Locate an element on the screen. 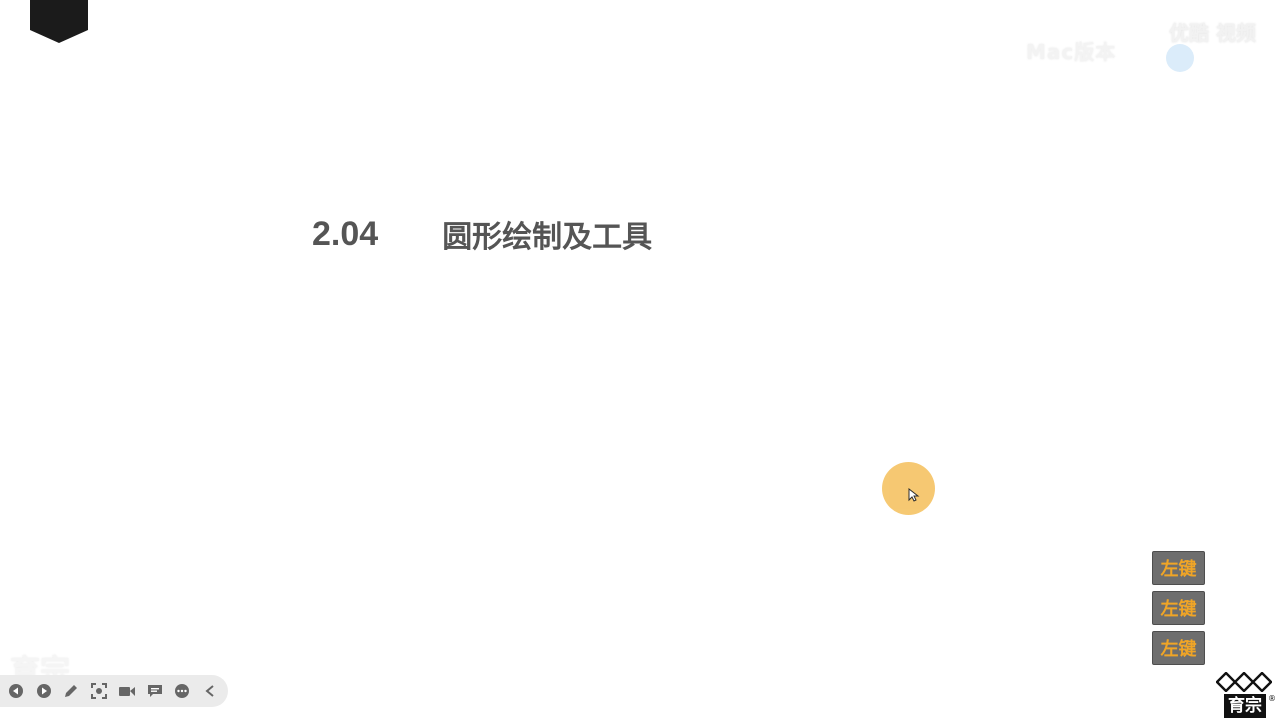  cursor-highlight is located at coordinates (908, 488).